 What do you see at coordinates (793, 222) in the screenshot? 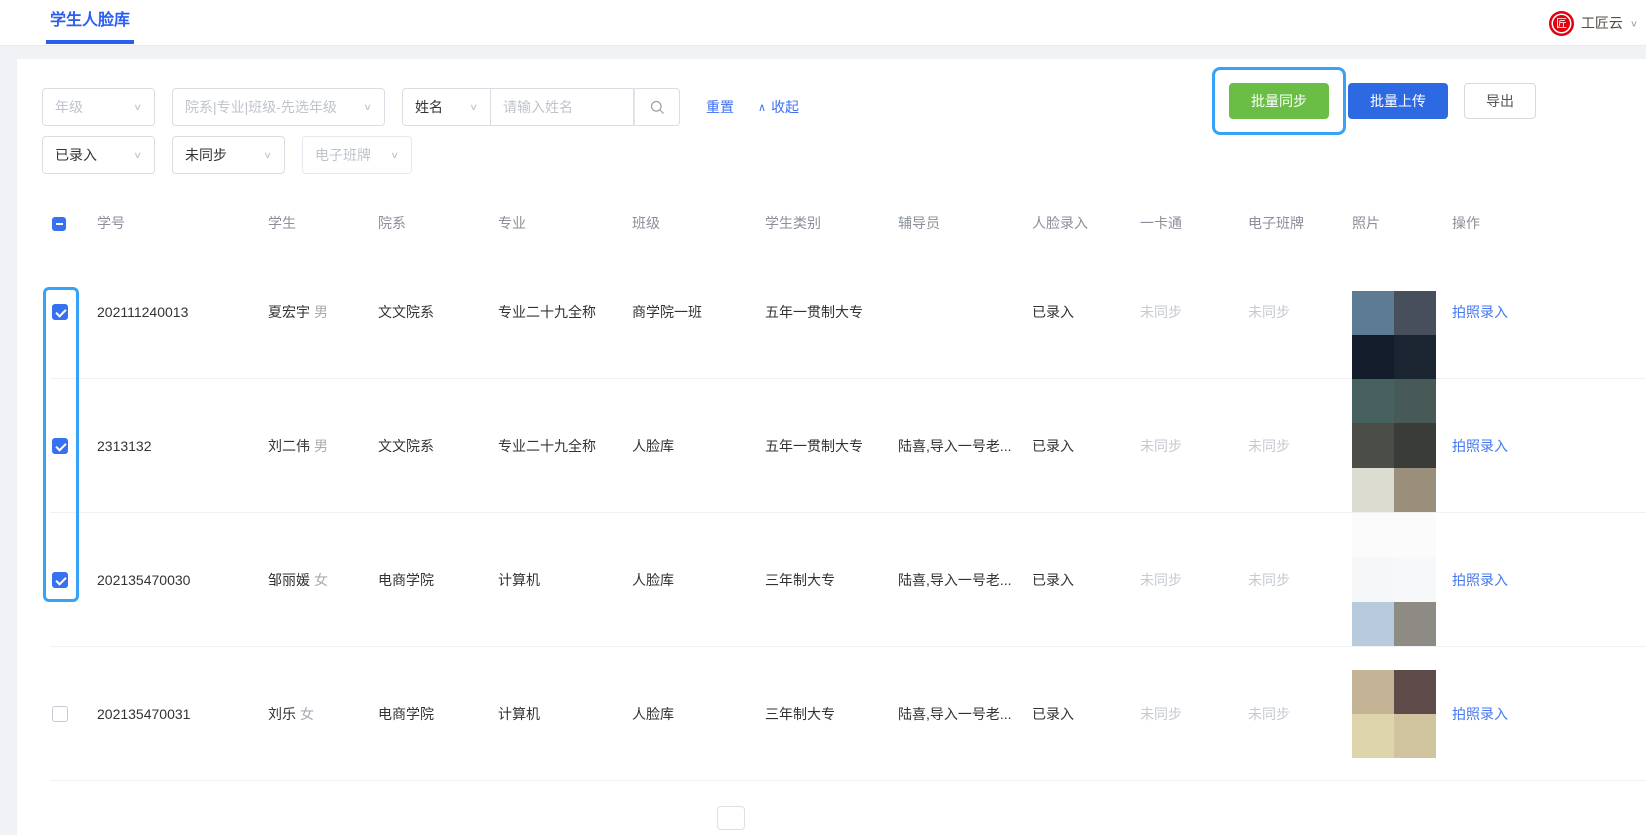
I see `col-header-student-type: 学生类别` at bounding box center [793, 222].